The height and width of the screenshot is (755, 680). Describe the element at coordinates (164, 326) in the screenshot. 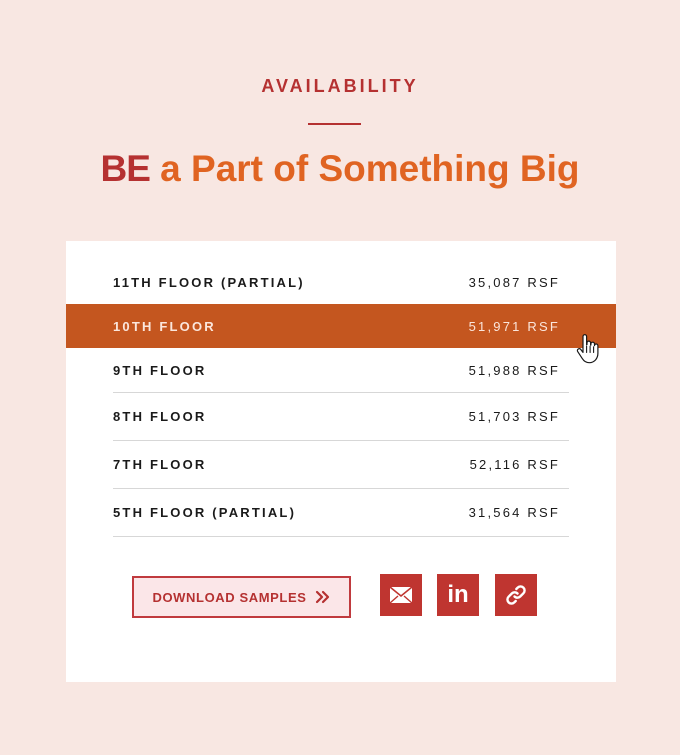

I see `floor-name: 10TH FLOOR` at that location.